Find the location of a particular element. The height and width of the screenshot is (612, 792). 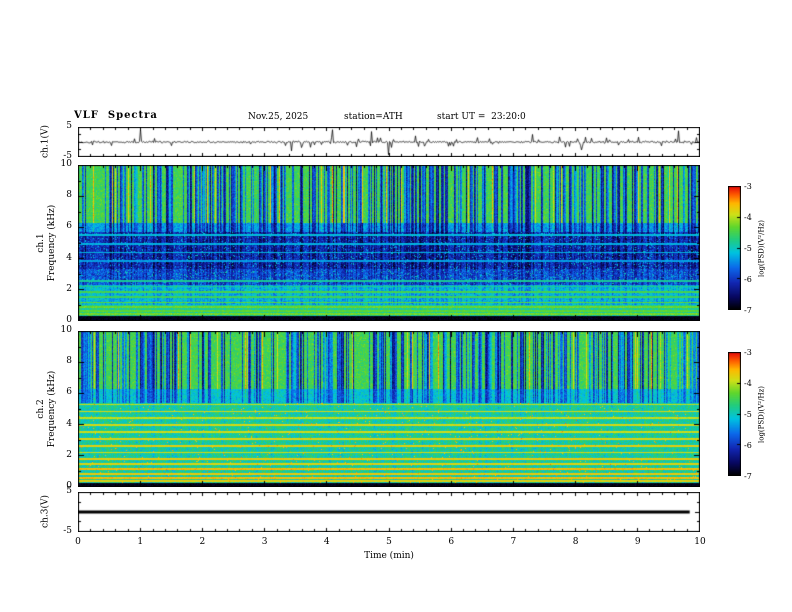

ch3v-axis-label-text: ch.3(V) is located at coordinates (45, 511).